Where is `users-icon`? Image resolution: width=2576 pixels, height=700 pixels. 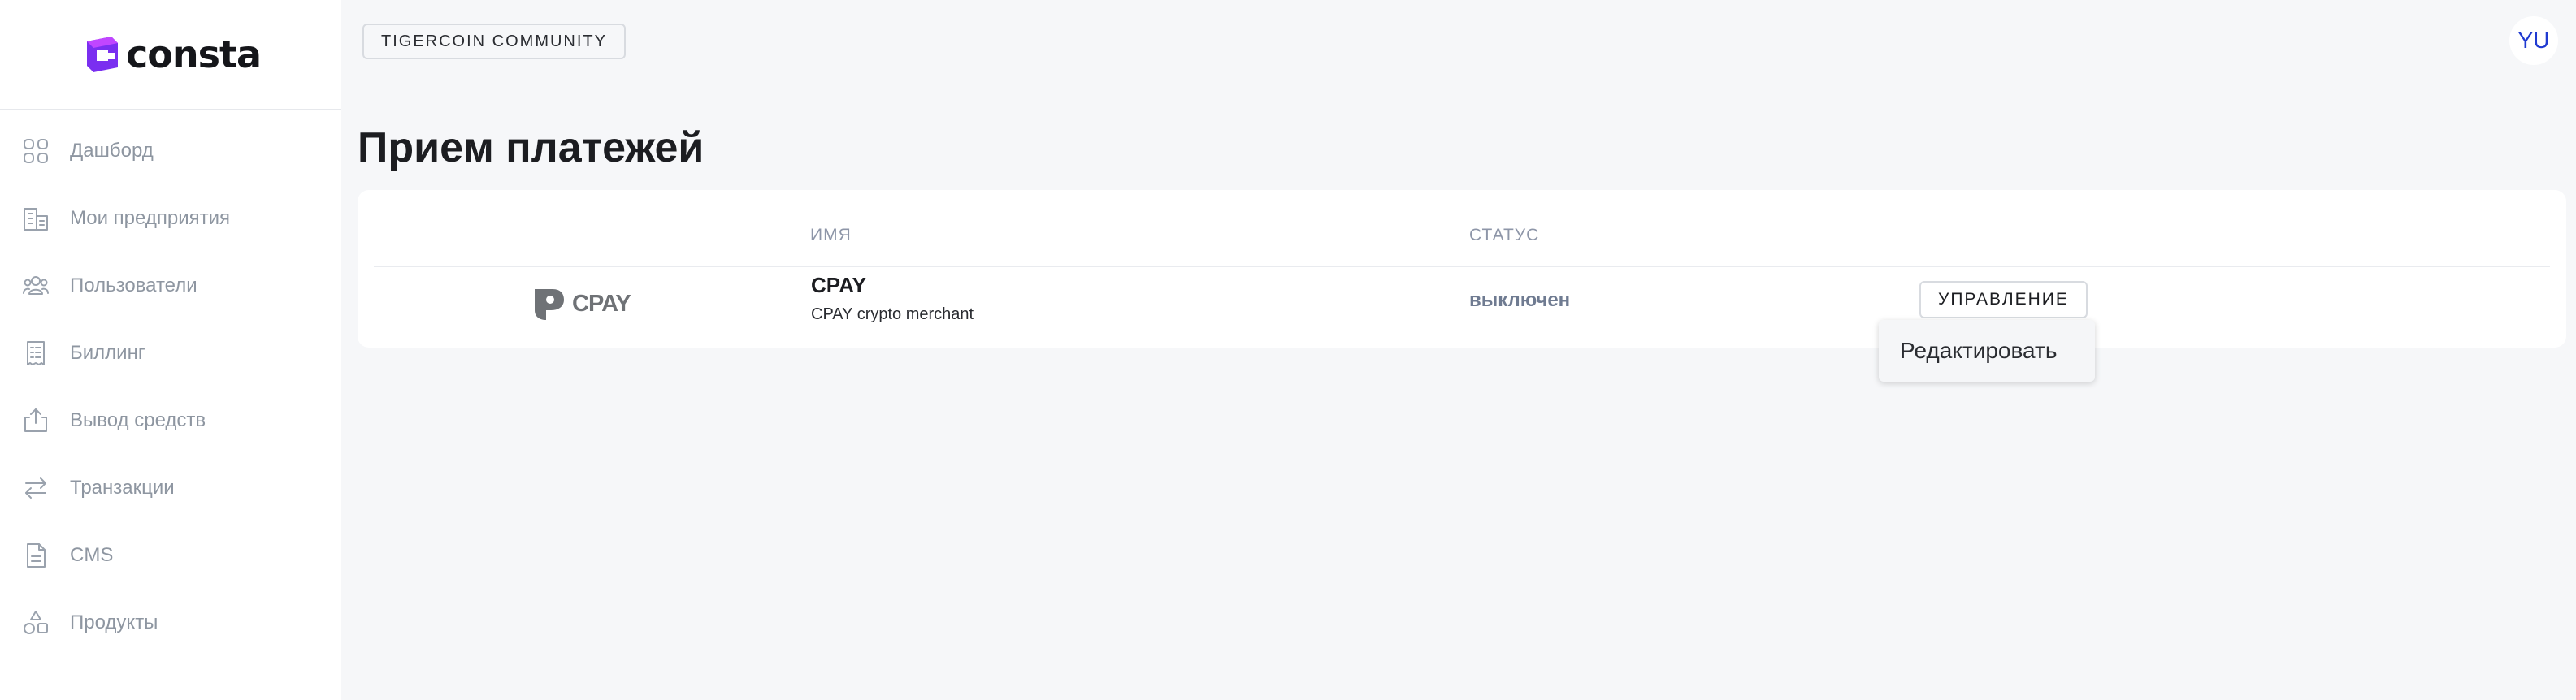
users-icon is located at coordinates (35, 286).